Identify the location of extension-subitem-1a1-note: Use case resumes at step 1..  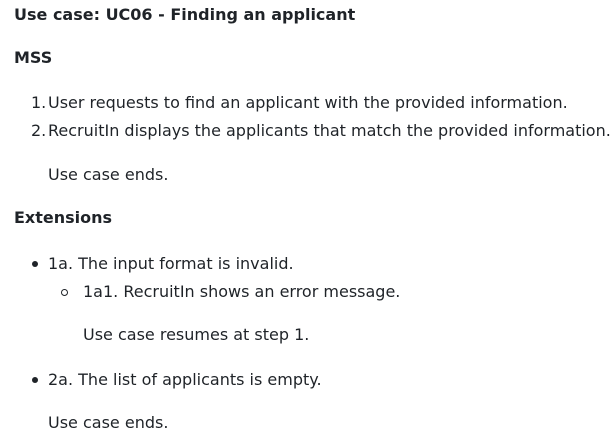
(196, 334).